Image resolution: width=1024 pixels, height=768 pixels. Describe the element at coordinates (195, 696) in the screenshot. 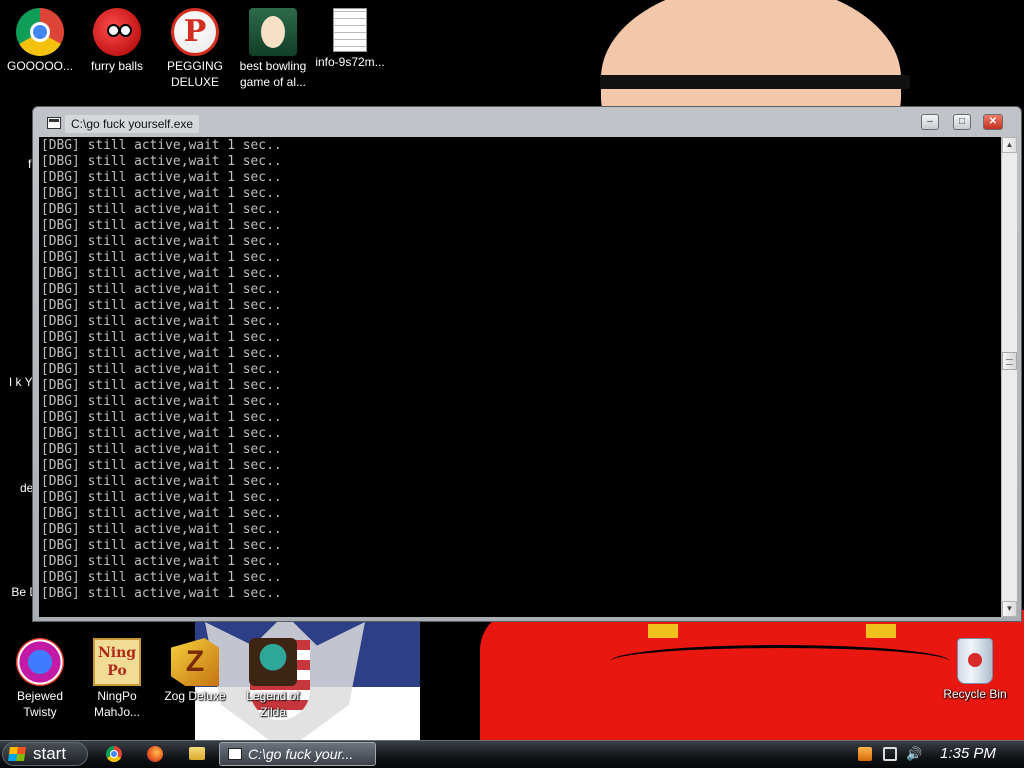

I see `desktop-icon-label: Zog Deluxe` at that location.